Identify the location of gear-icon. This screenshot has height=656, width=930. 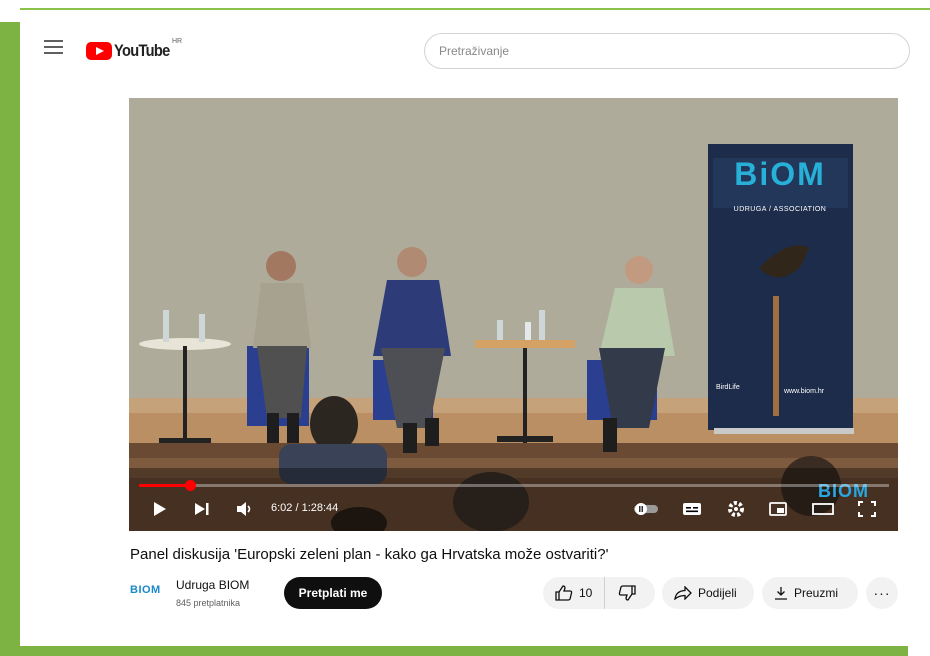
(736, 509).